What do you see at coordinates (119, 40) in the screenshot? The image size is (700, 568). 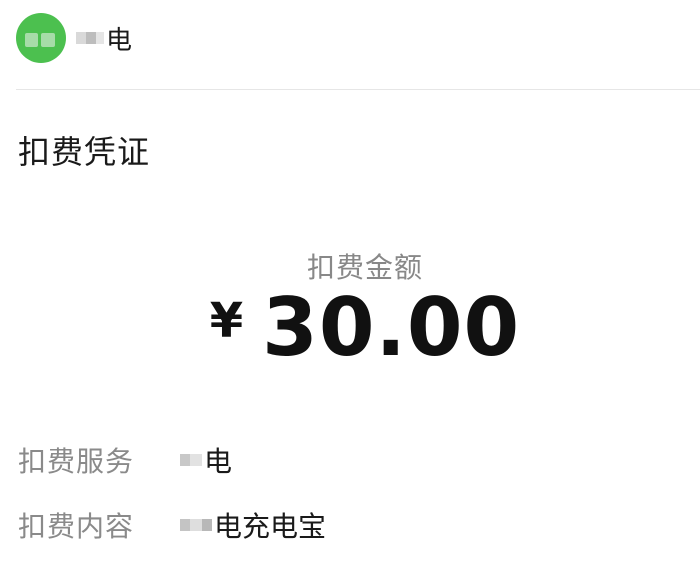 I see `merchant-name-text: 电` at bounding box center [119, 40].